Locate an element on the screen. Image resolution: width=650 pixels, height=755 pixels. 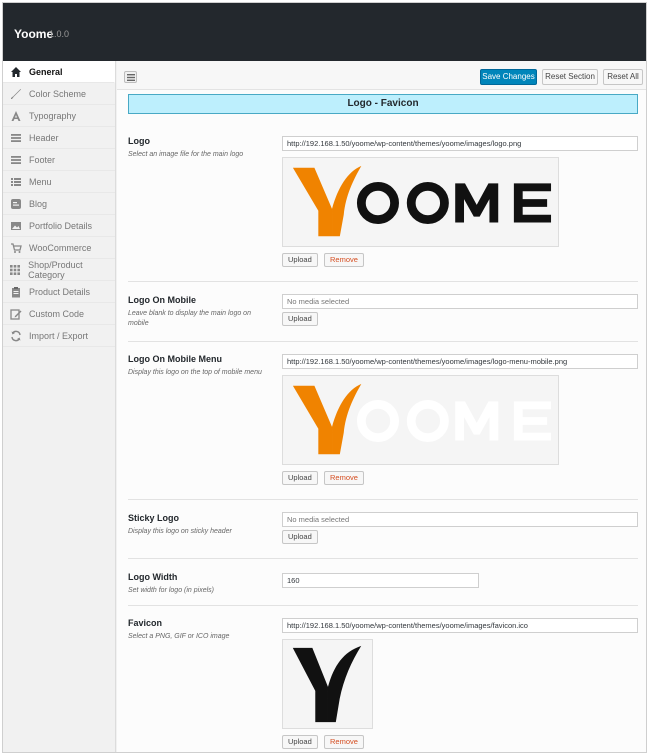
header-menu-icon is located at coordinates (15, 137).